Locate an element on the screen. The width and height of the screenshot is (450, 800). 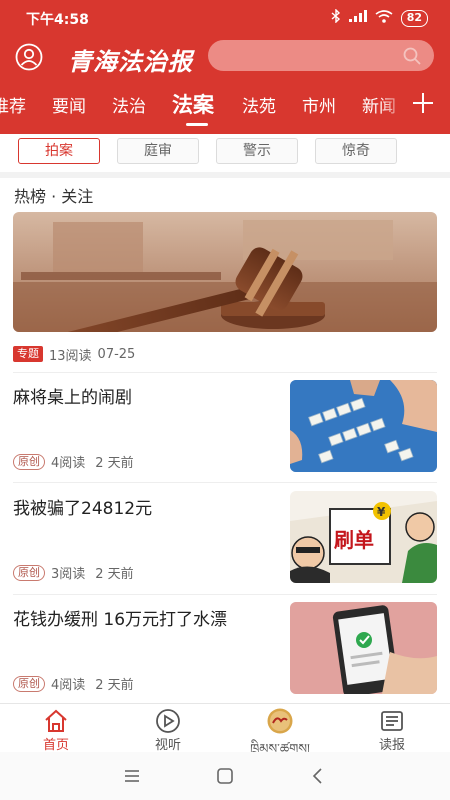
hero-date: 07-25 is located at coordinates (116, 354).